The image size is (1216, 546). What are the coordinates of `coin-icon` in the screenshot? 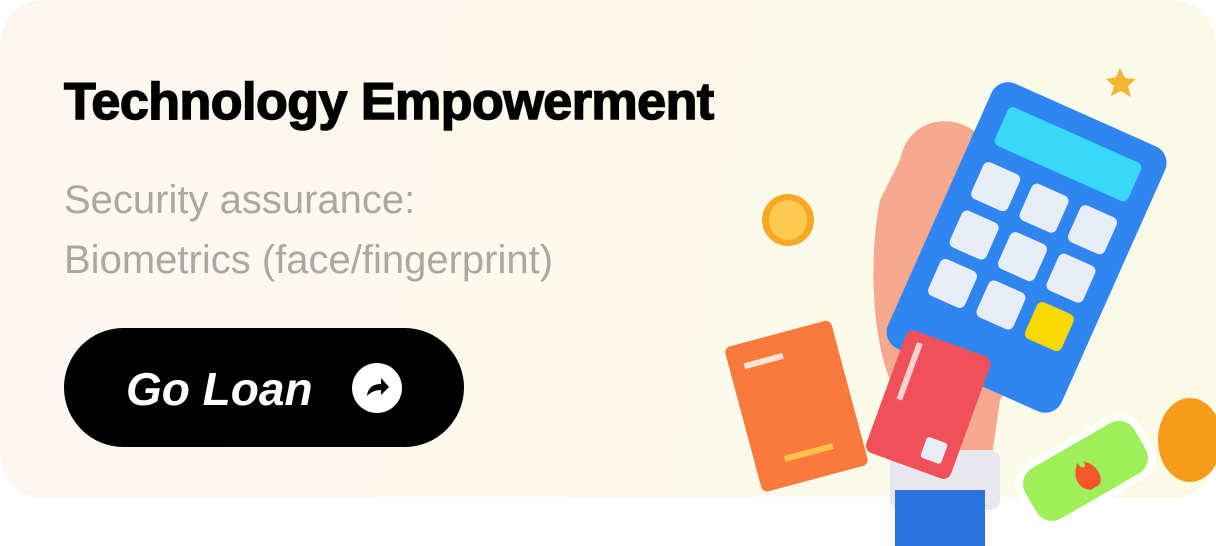 It's located at (788, 220).